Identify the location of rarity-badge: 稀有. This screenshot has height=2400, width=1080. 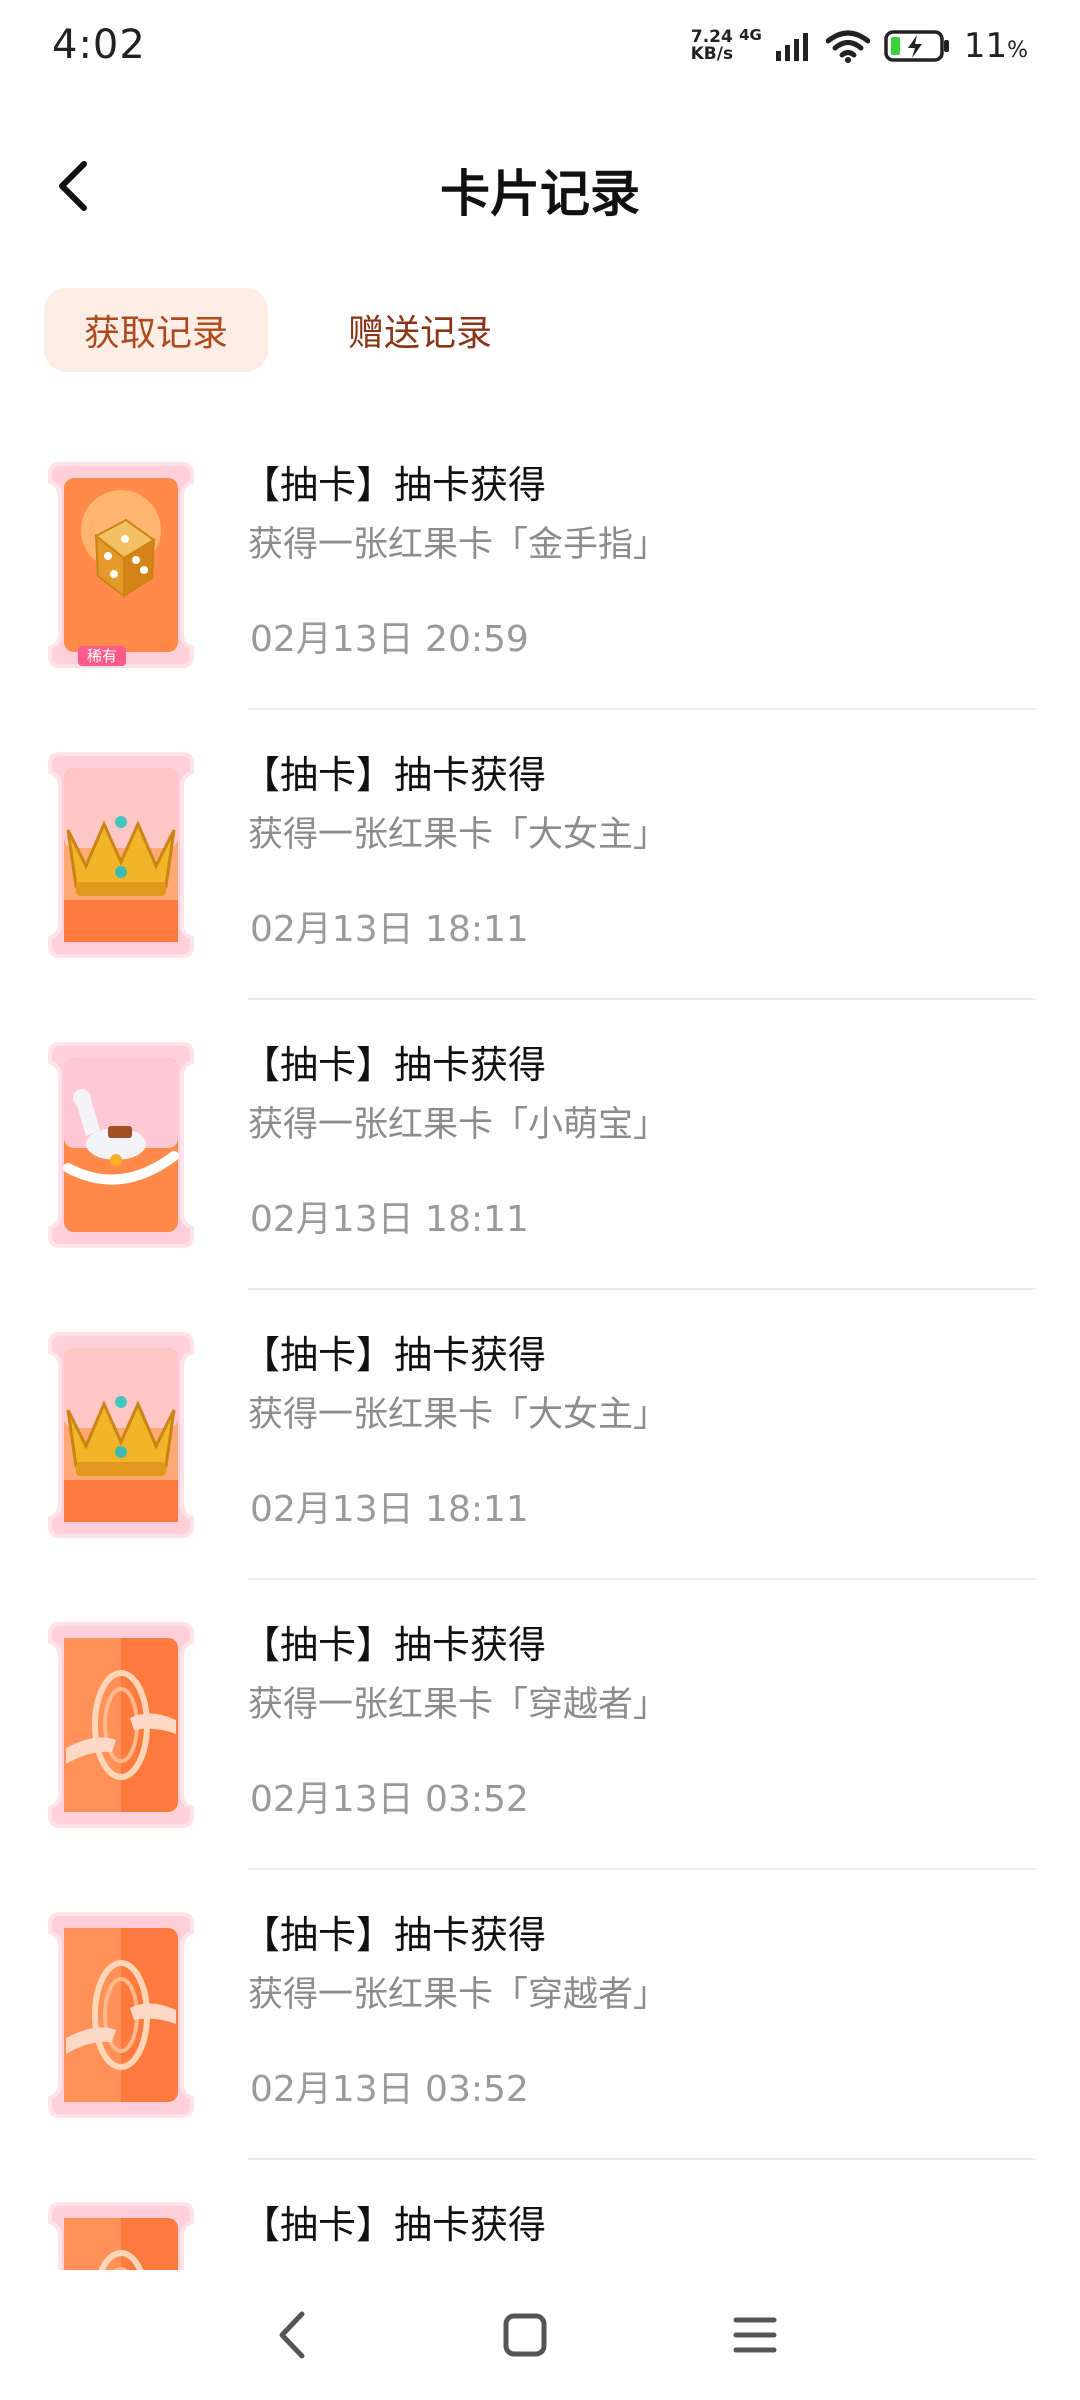
(102, 656).